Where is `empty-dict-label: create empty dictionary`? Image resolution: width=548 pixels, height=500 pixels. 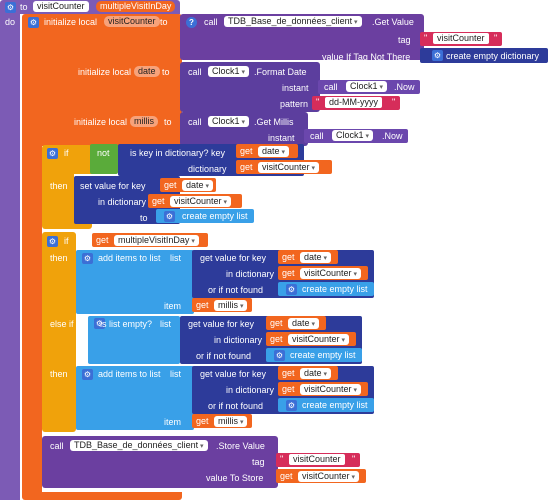
empty-dict-label: create empty dictionary is located at coordinates (493, 56).